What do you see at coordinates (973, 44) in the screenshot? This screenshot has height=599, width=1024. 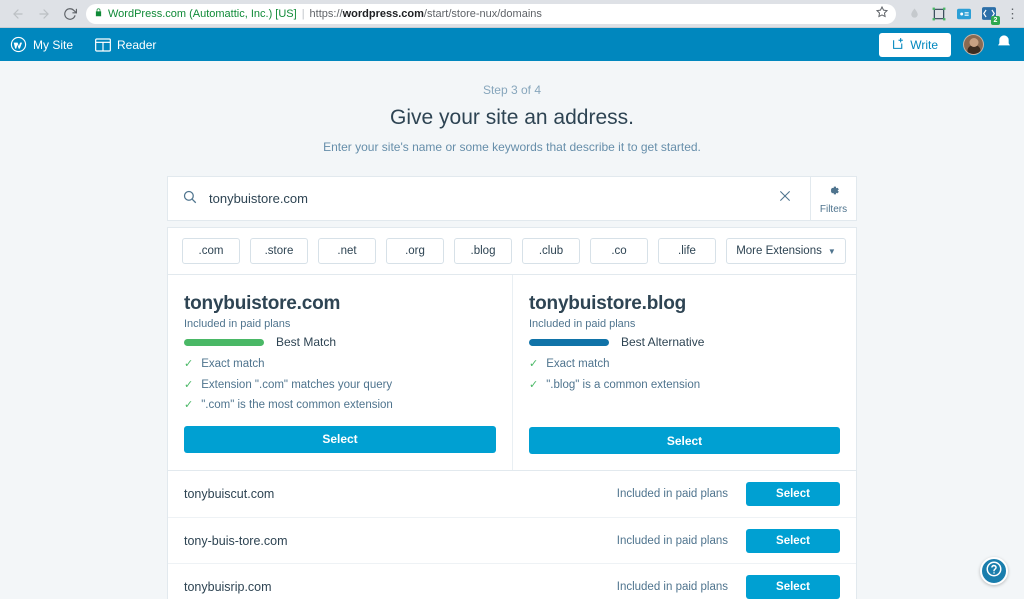 I see `avatar` at bounding box center [973, 44].